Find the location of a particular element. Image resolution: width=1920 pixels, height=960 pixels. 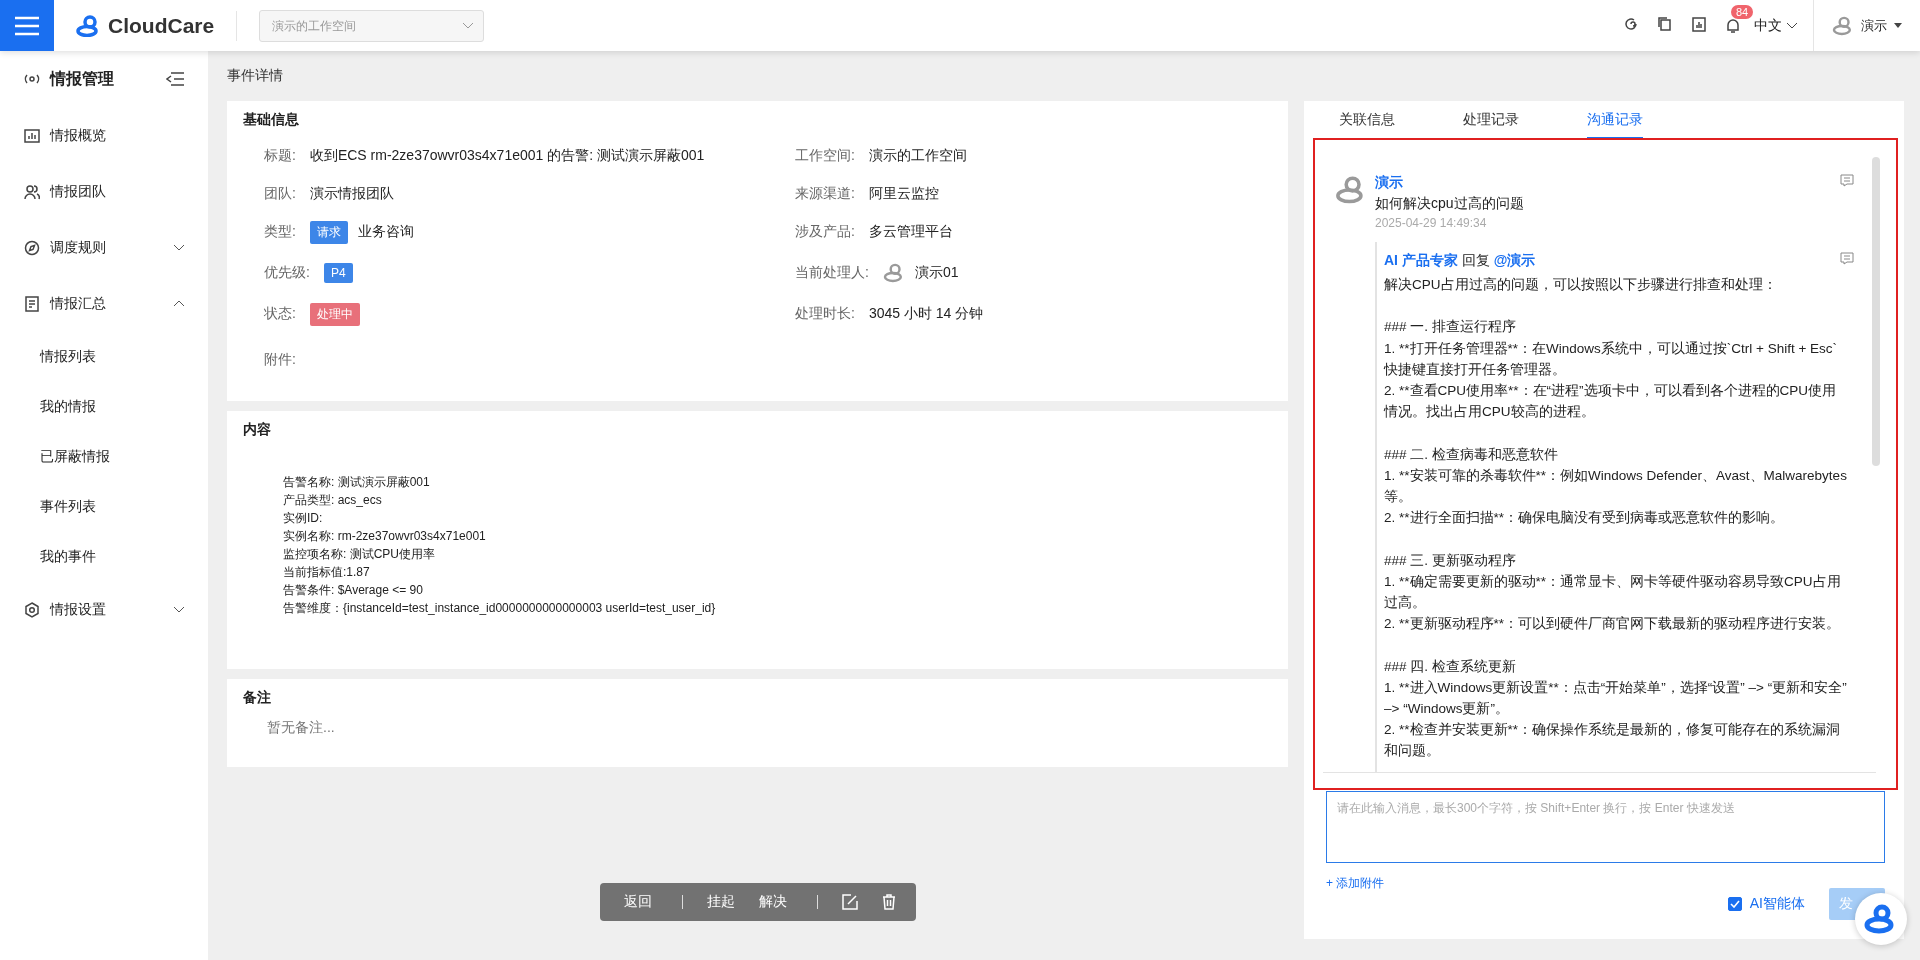

hexagon-gear-icon is located at coordinates (32, 610).